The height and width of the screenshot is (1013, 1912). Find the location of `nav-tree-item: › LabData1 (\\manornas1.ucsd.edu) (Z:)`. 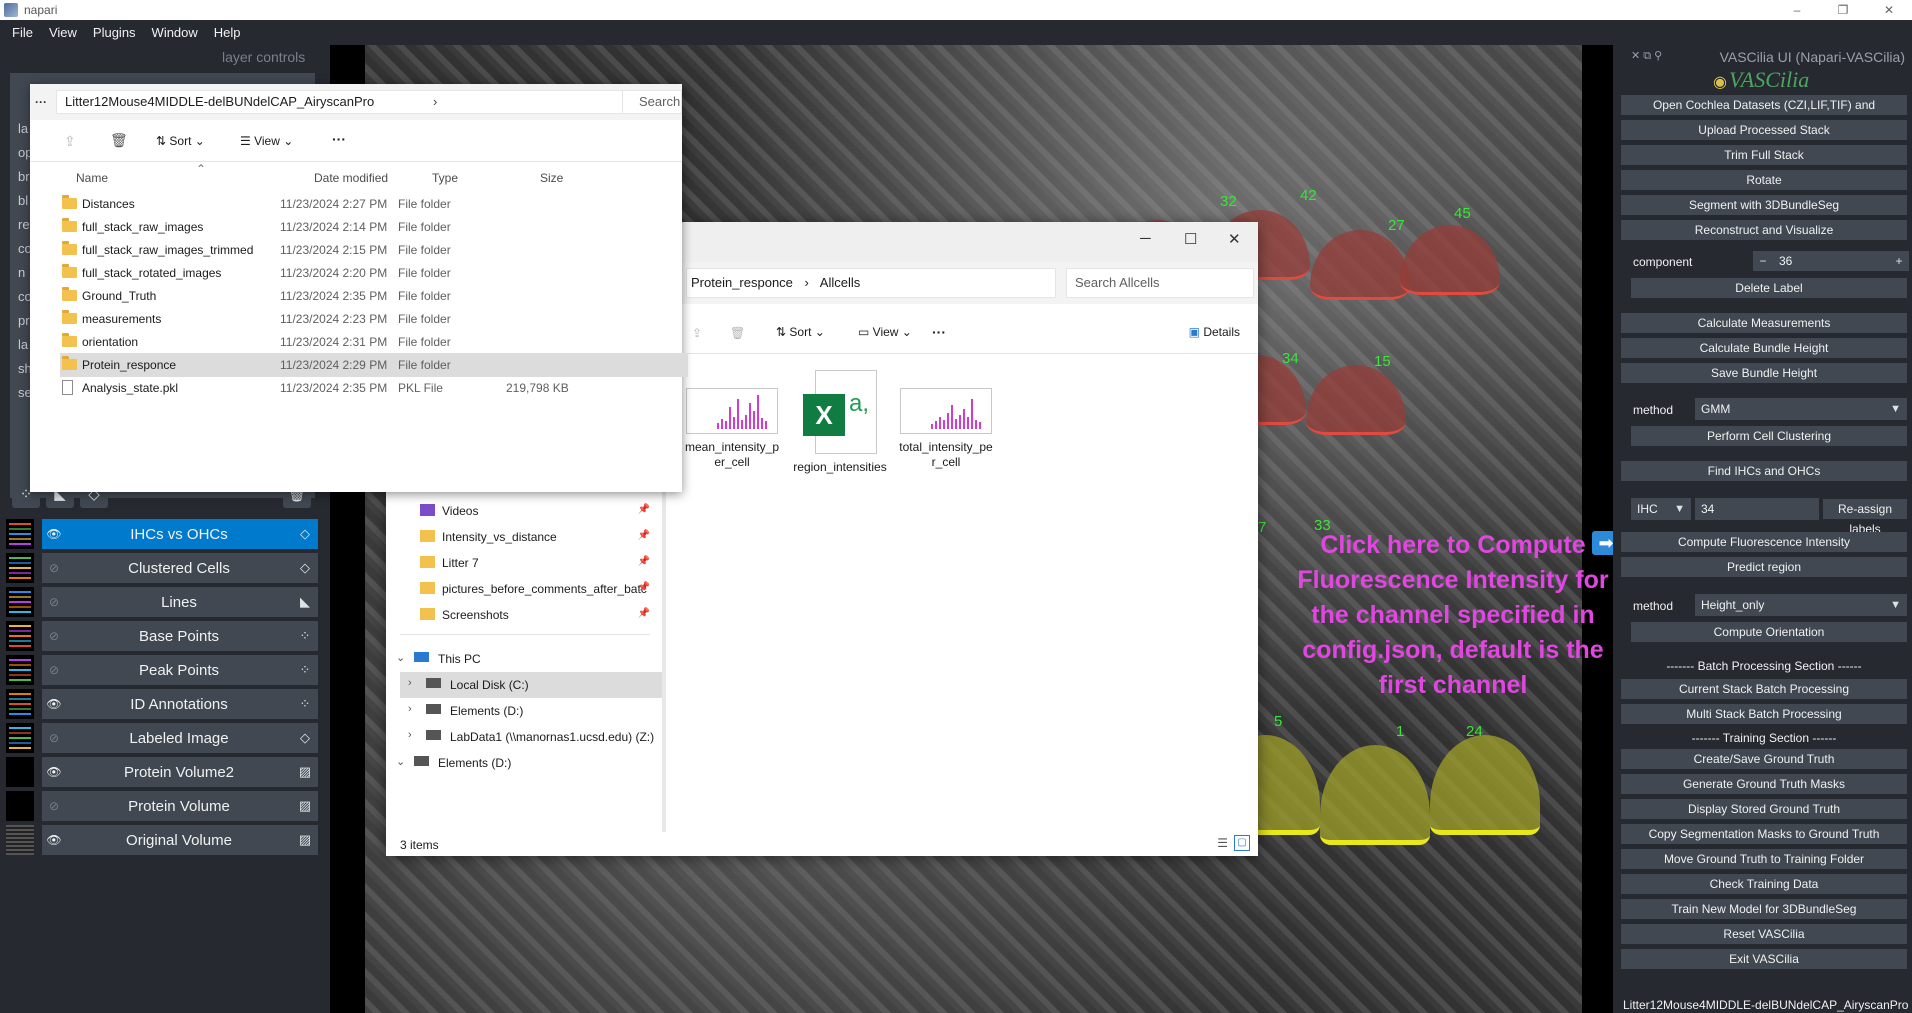

nav-tree-item: › LabData1 (\\manornas1.ucsd.edu) (Z:) is located at coordinates (524, 737).